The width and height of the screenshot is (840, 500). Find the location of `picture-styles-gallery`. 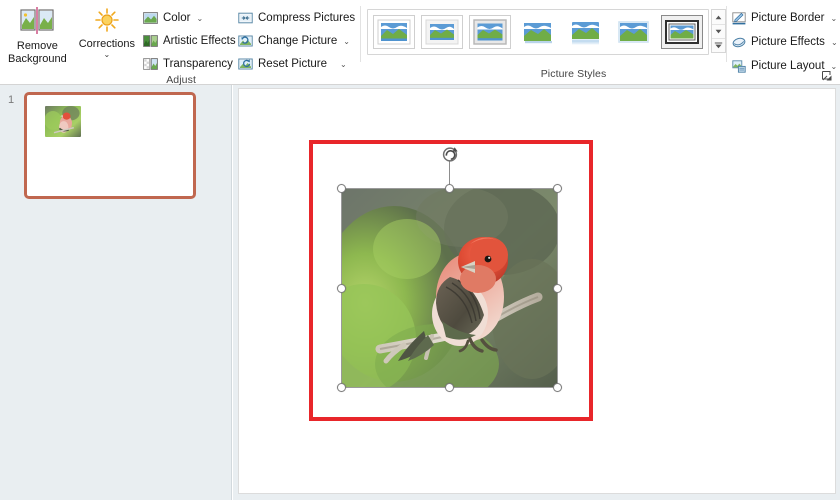

picture-styles-gallery is located at coordinates (538, 32).